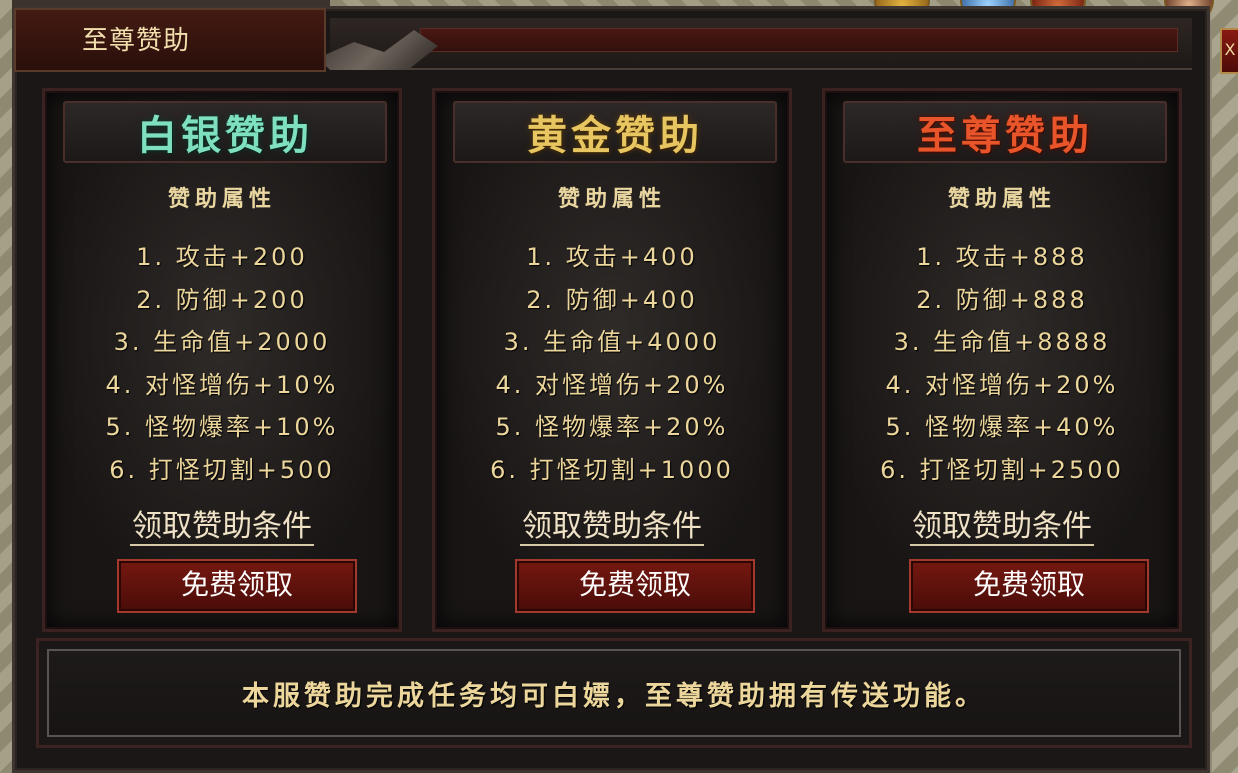 This screenshot has width=1238, height=773. Describe the element at coordinates (1002, 257) in the screenshot. I see `attr-item: 1. 攻击+888` at that location.